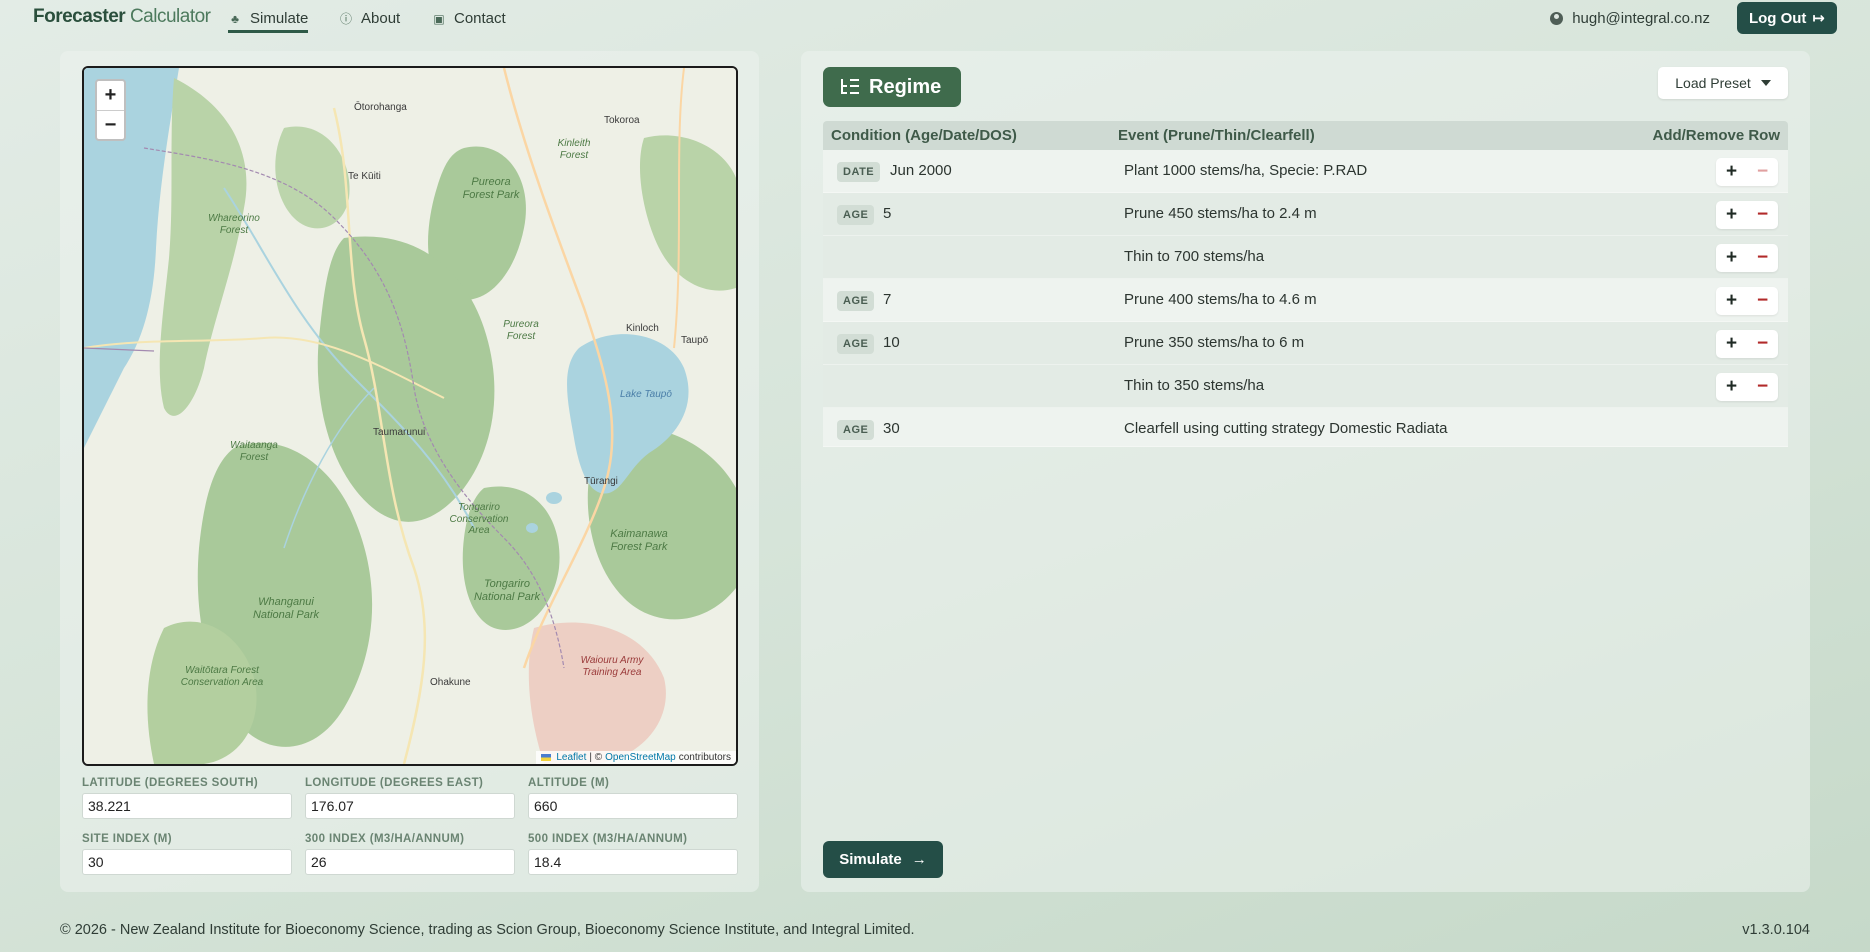 The image size is (1870, 952). I want to click on map-label-tokoroa: Tokoroa, so click(622, 120).